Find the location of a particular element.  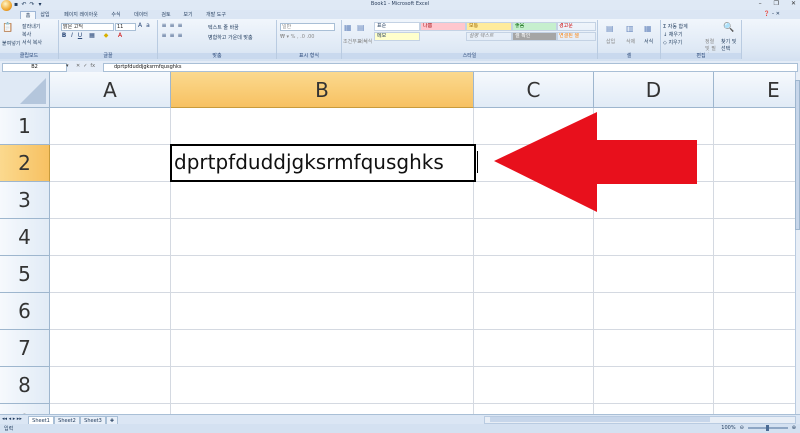

red-arrow-annotation is located at coordinates (595, 162).